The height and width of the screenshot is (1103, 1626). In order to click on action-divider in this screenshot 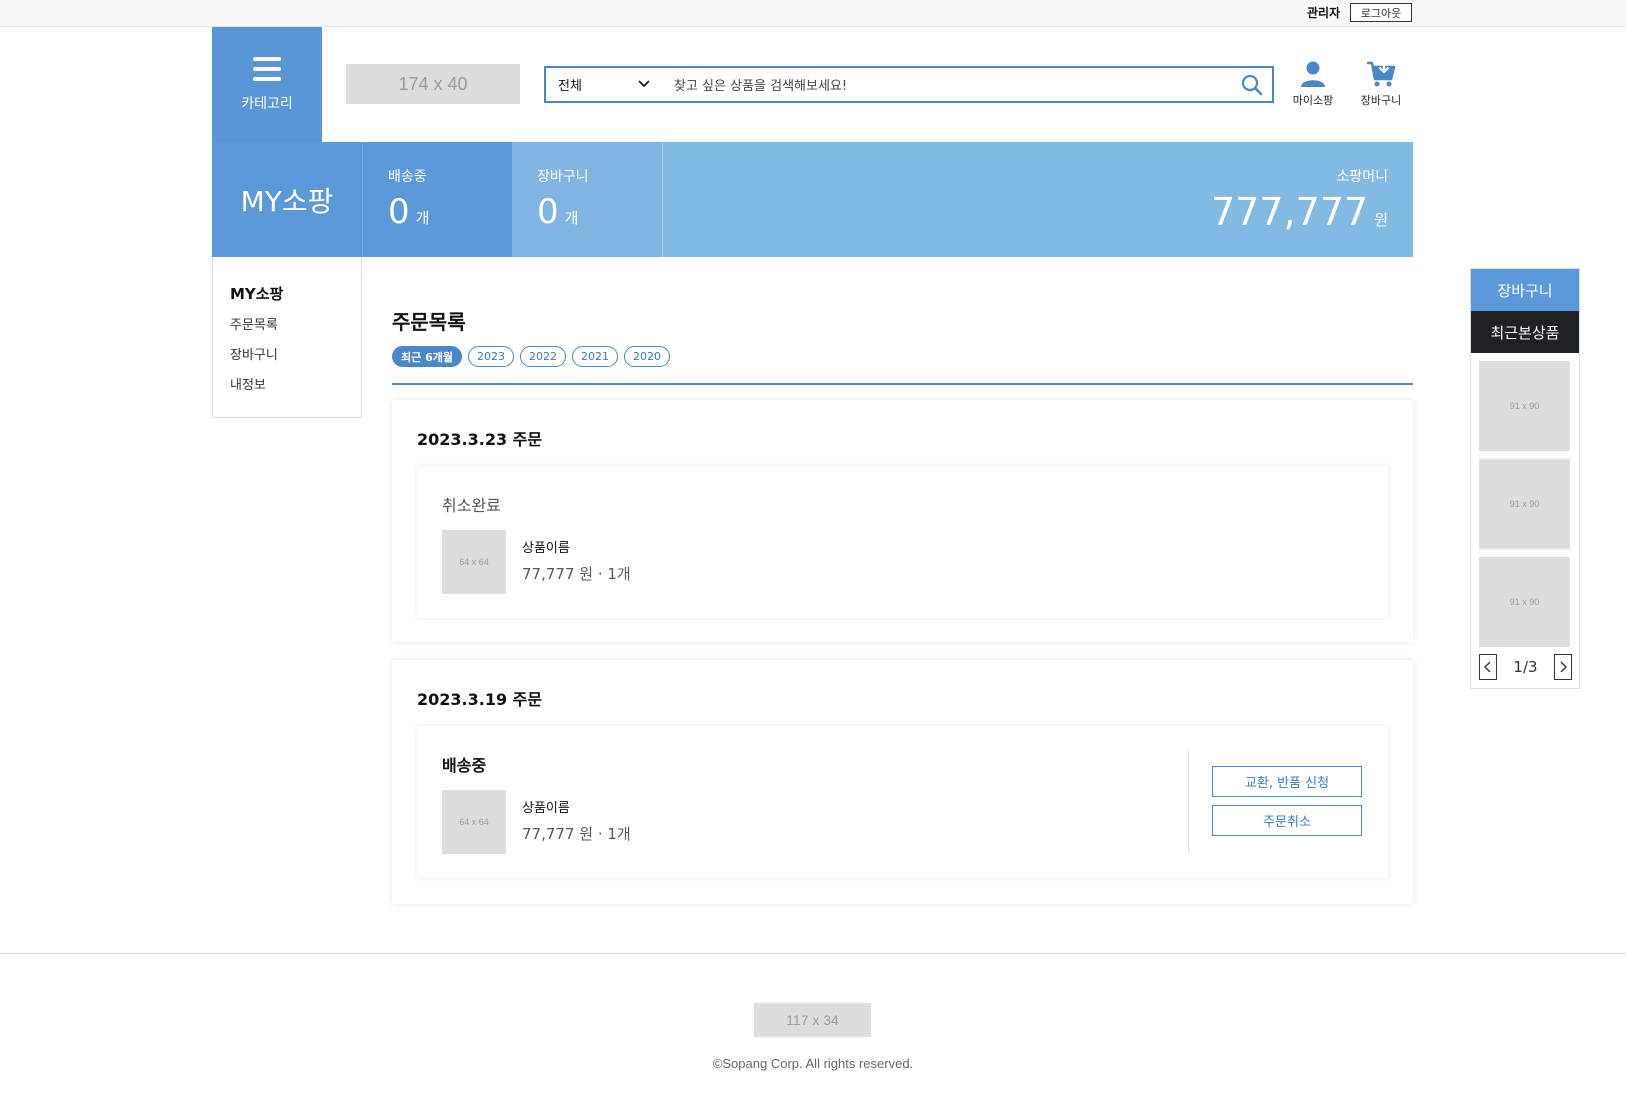, I will do `click(1188, 802)`.